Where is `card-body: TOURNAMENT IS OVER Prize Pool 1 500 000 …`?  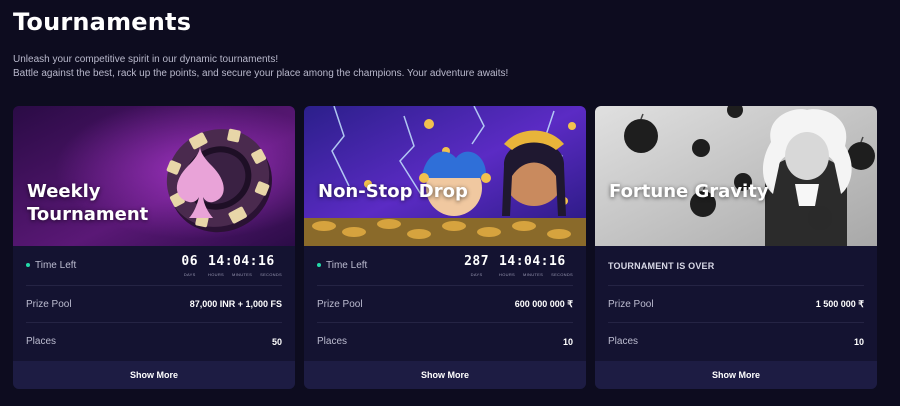 card-body: TOURNAMENT IS OVER Prize Pool 1 500 000 … is located at coordinates (736, 317).